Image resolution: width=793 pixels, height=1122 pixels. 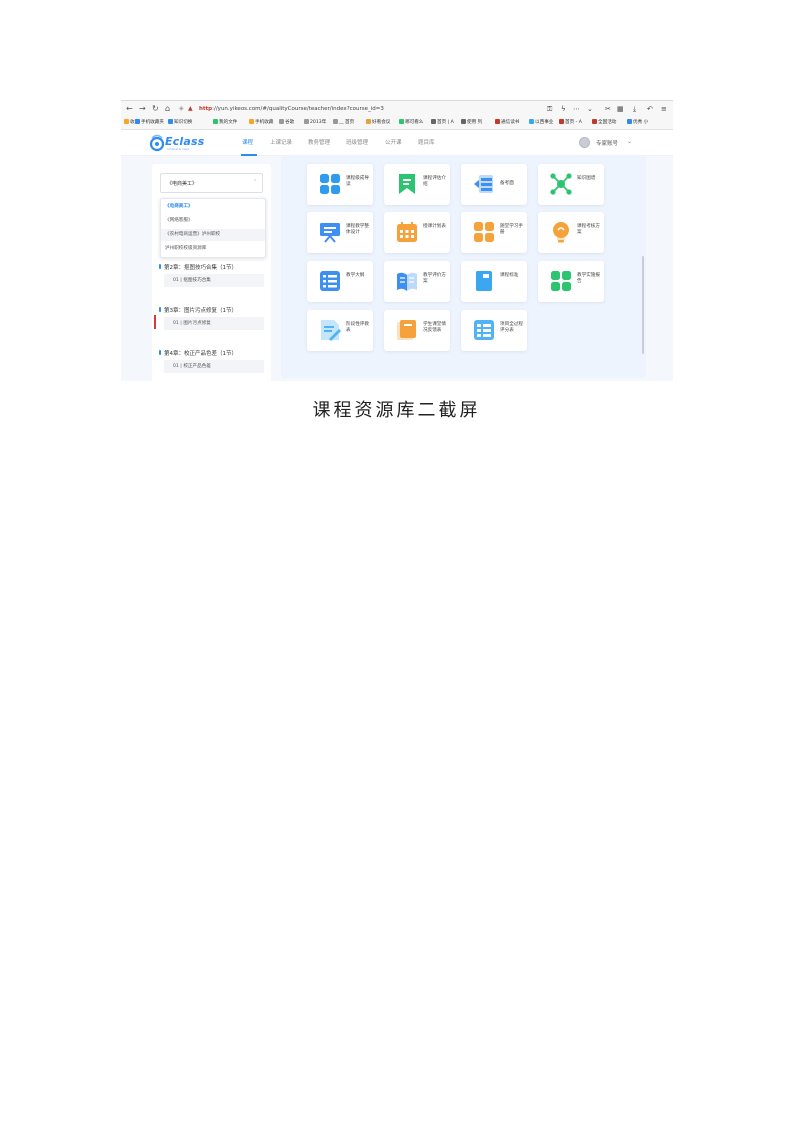 What do you see at coordinates (315, 123) in the screenshot?
I see `bookmark-item: 2013年` at bounding box center [315, 123].